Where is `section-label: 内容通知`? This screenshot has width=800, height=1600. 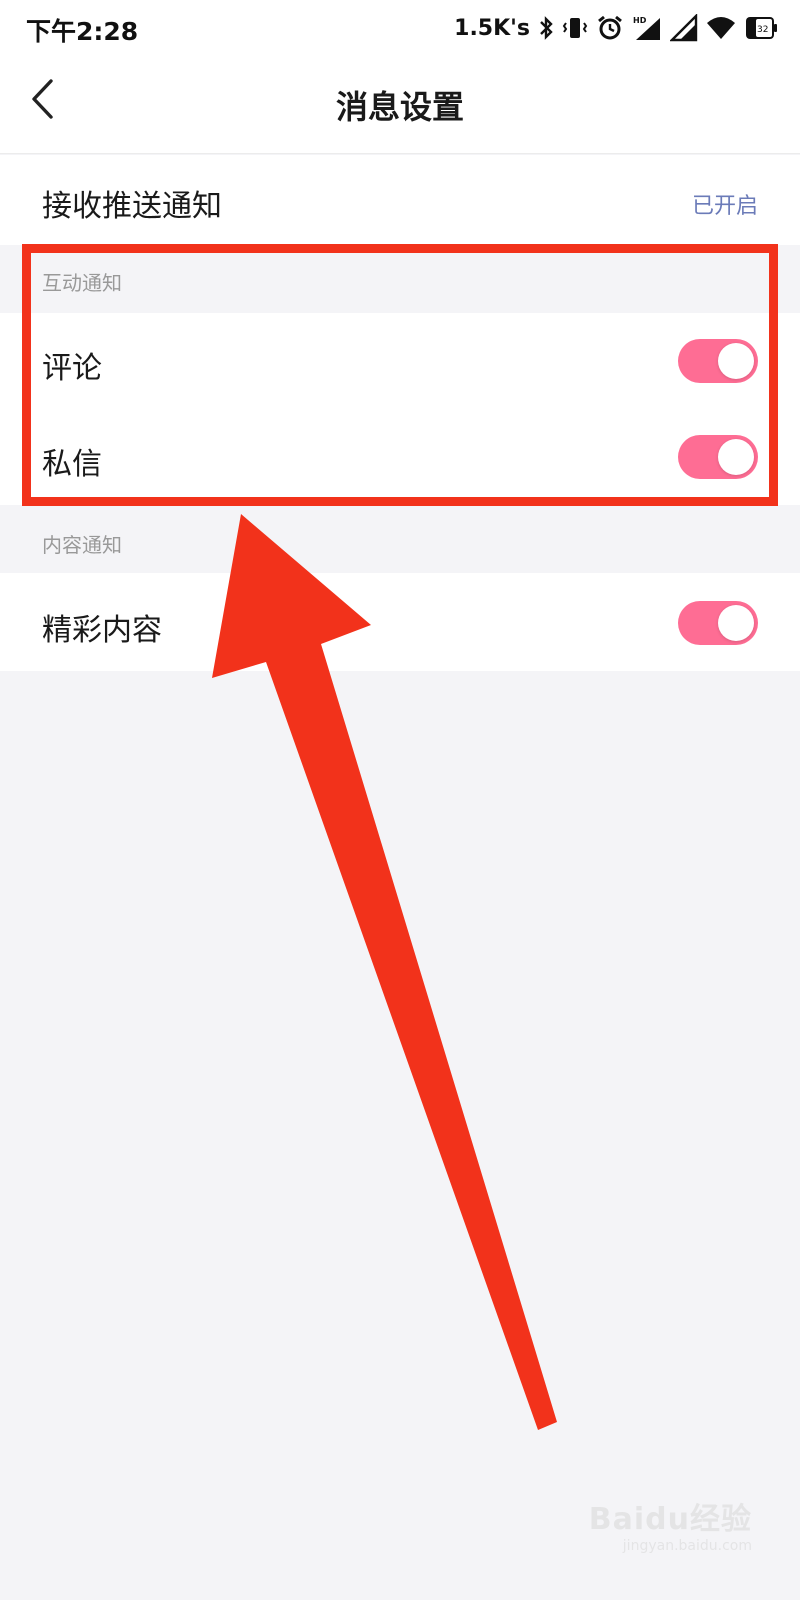 section-label: 内容通知 is located at coordinates (82, 545).